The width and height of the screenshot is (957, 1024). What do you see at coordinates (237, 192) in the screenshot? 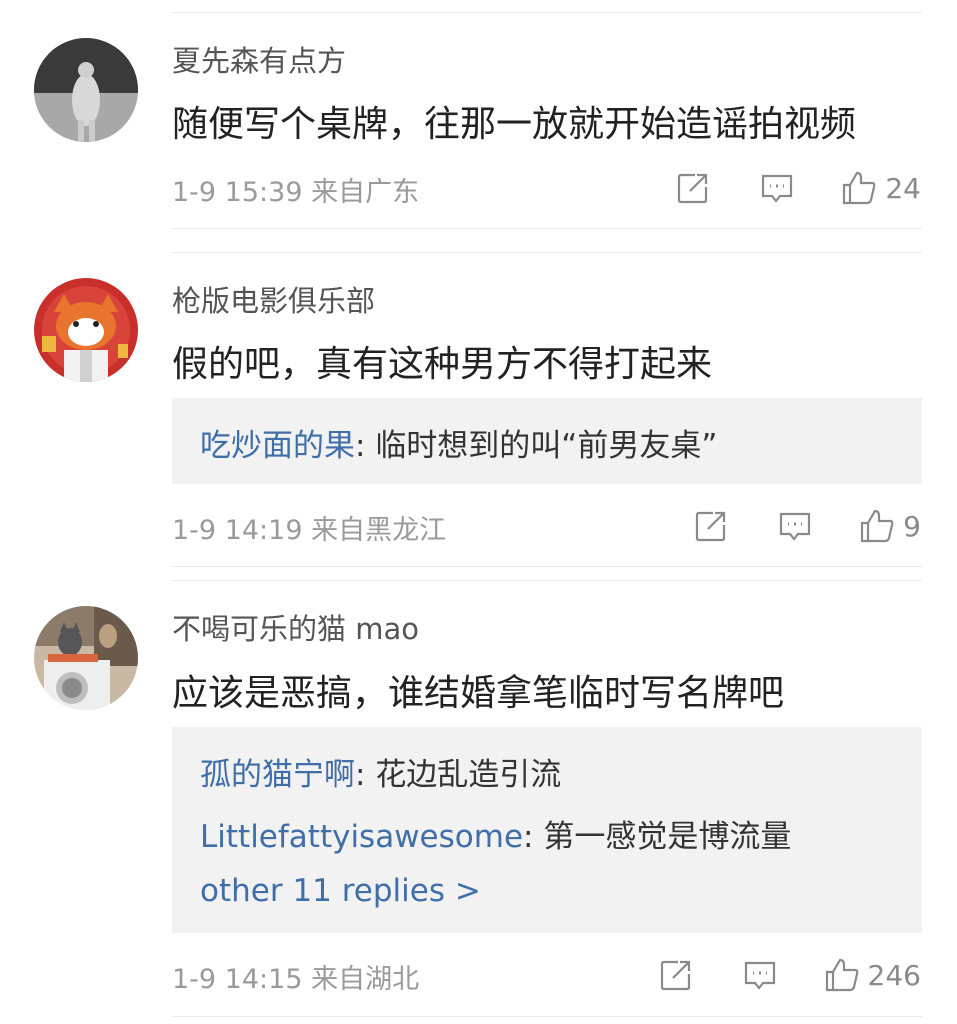
I see `comment-time: 1-9 15:39` at bounding box center [237, 192].